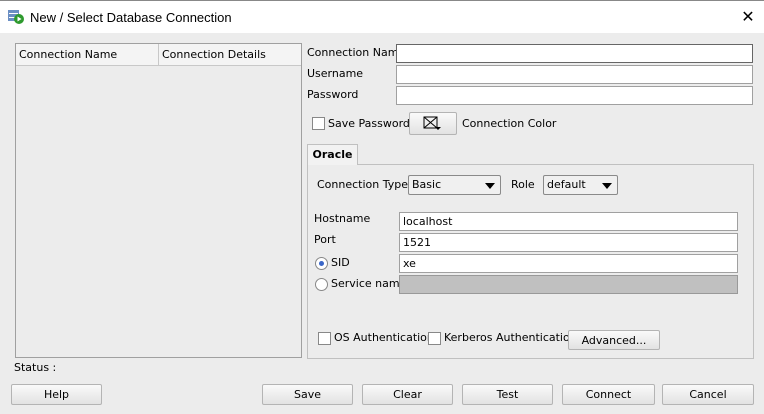  I want to click on connect-button: Connect, so click(608, 394).